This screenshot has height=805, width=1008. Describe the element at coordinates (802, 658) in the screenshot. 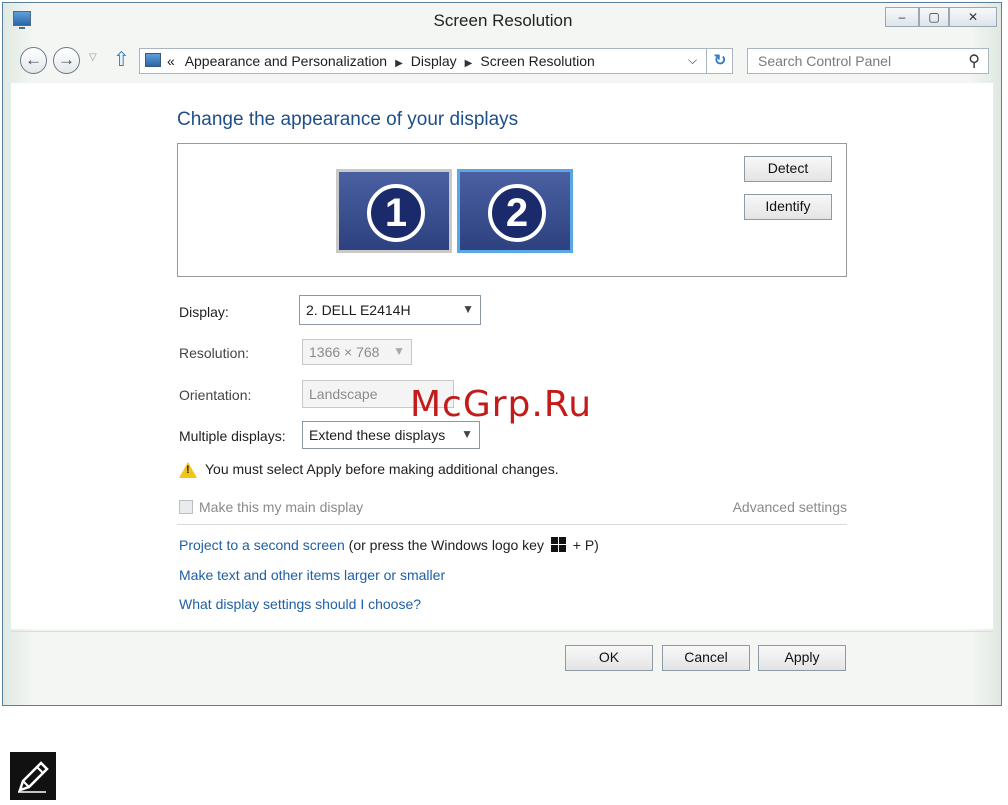

I see `apply-button: Apply` at that location.